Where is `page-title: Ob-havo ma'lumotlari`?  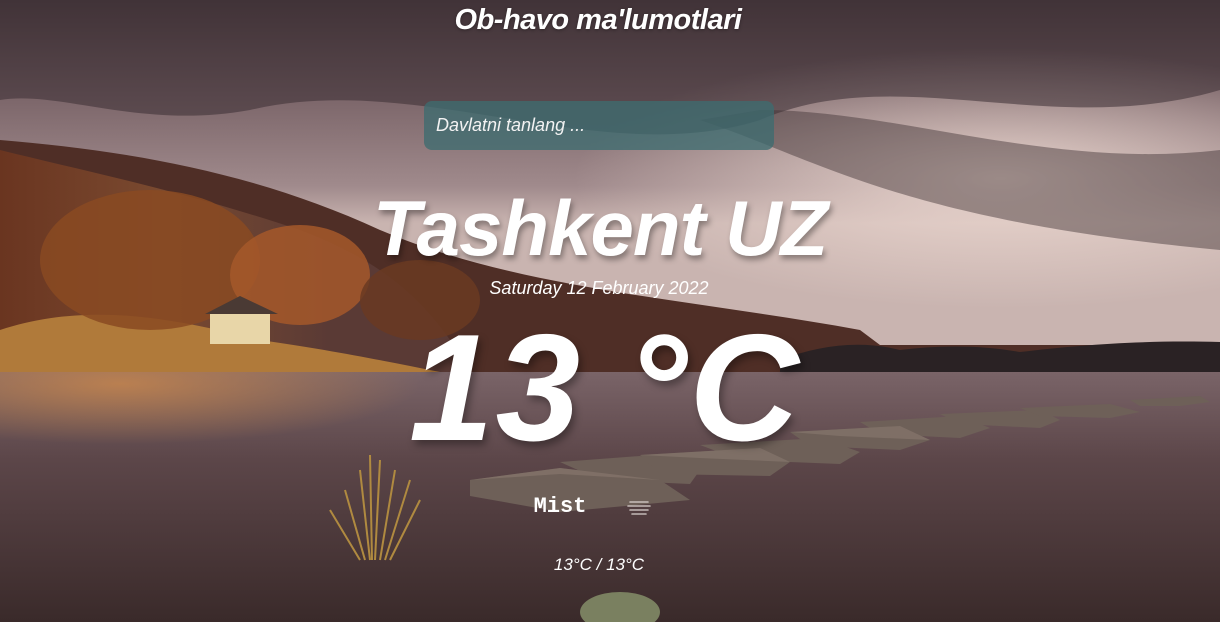
page-title: Ob-havo ma'lumotlari is located at coordinates (598, 20).